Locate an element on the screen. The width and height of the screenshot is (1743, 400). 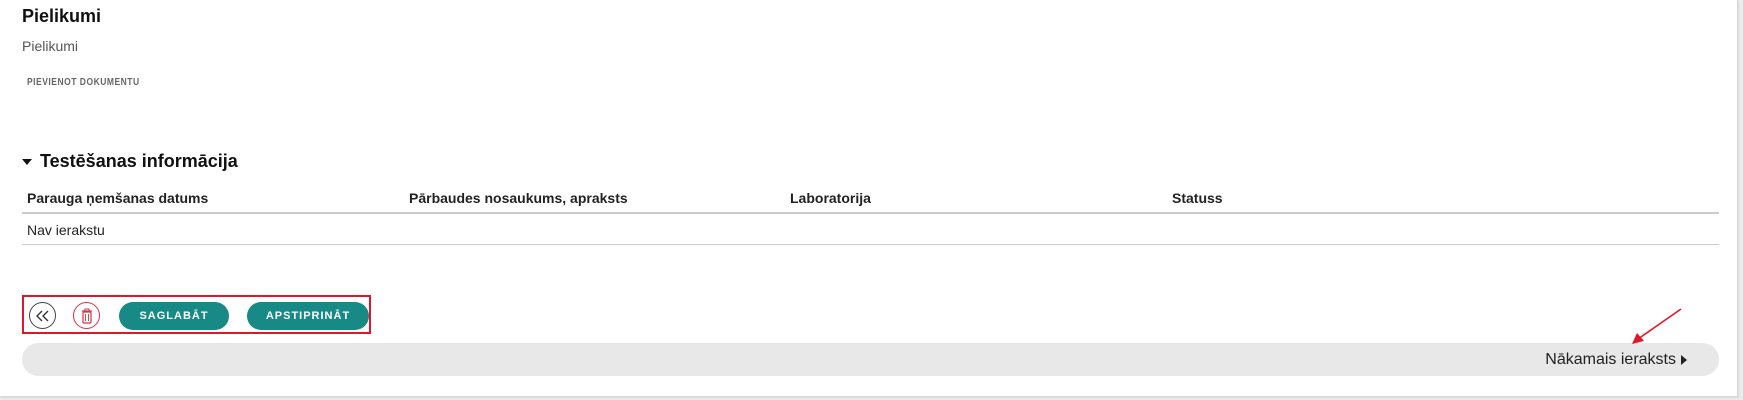
attachments-title: Pielikumi is located at coordinates (62, 16).